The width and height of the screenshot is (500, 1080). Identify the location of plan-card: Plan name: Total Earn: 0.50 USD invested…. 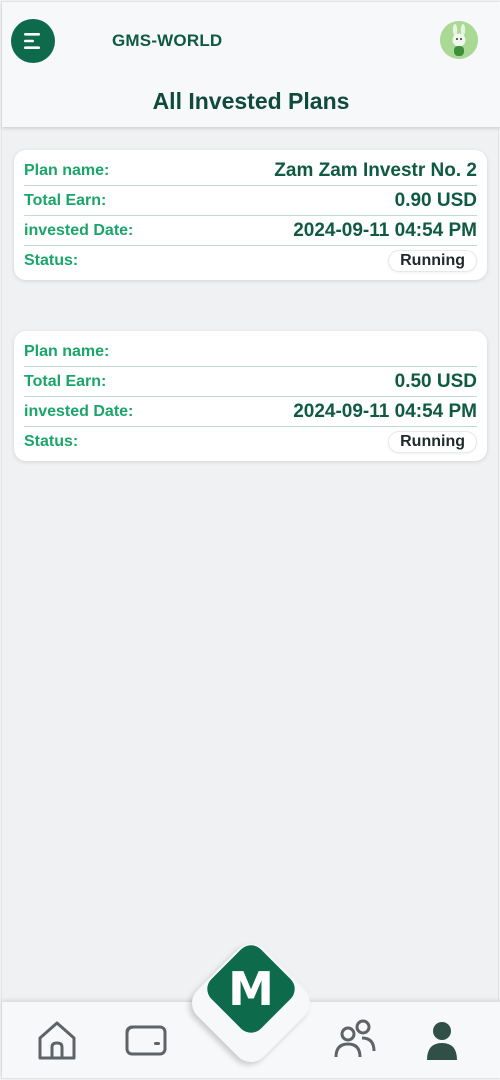
(250, 396).